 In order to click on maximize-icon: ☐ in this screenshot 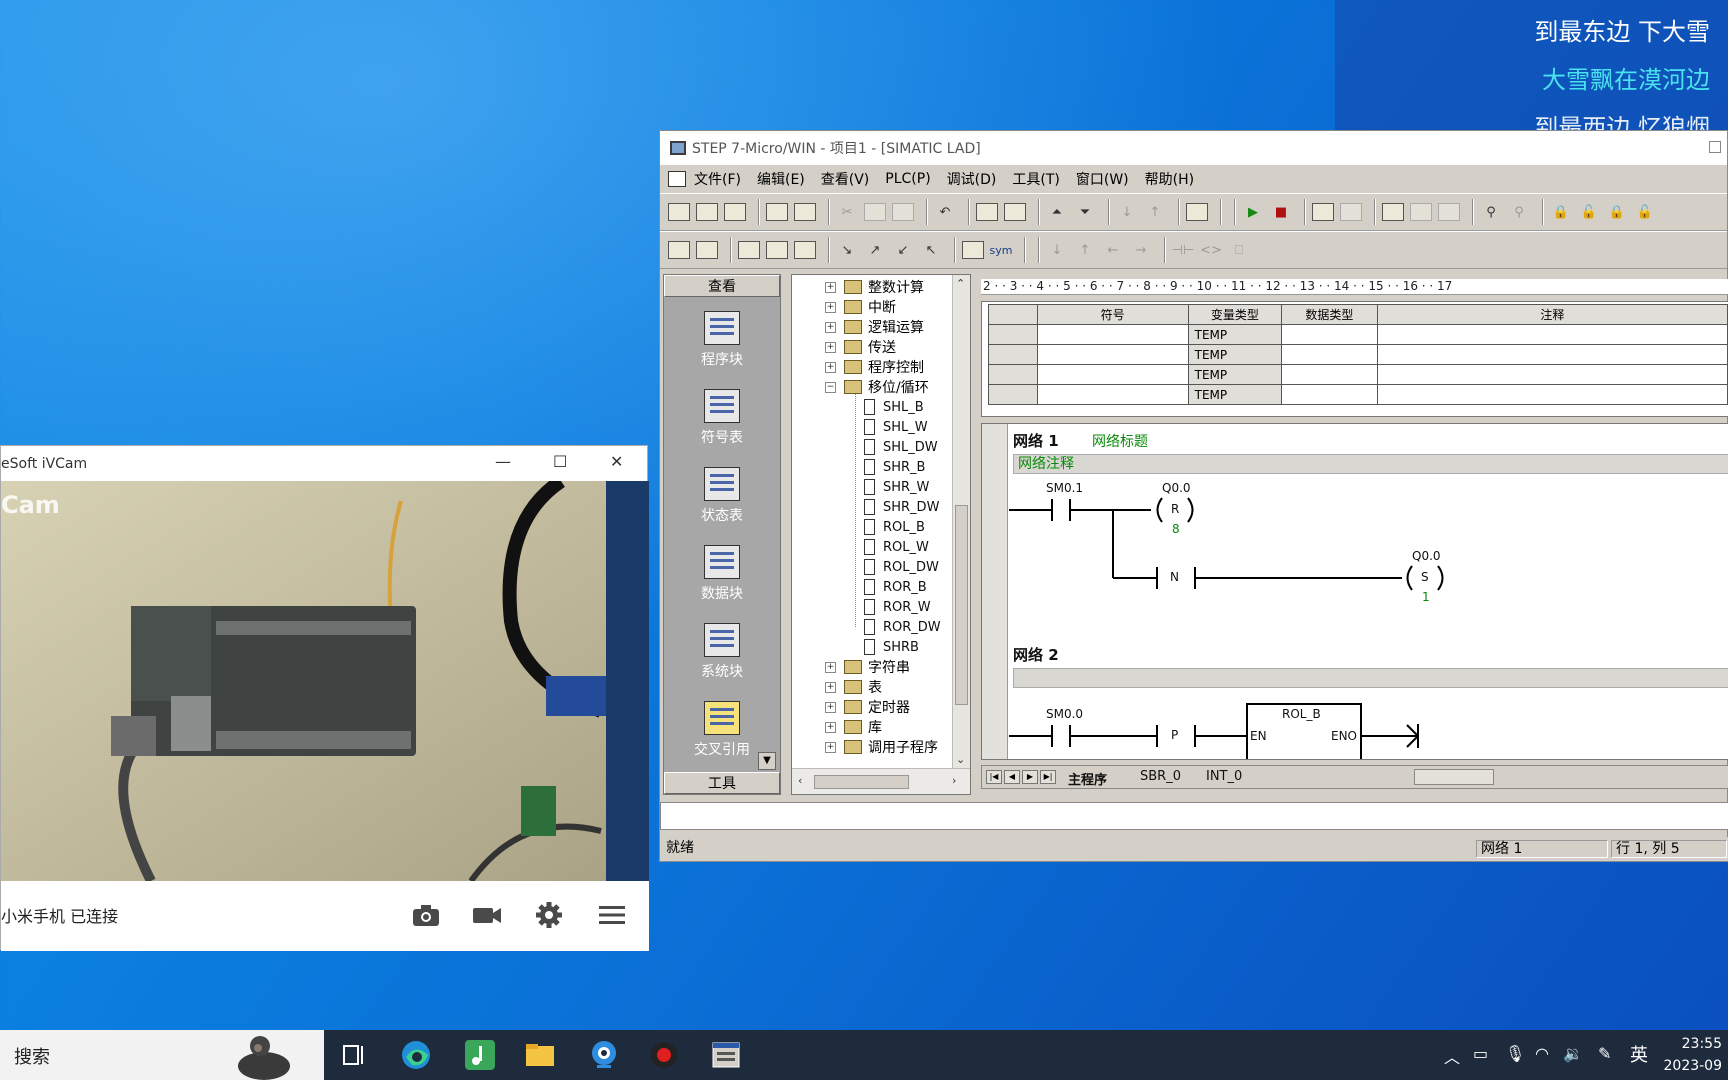, I will do `click(560, 461)`.